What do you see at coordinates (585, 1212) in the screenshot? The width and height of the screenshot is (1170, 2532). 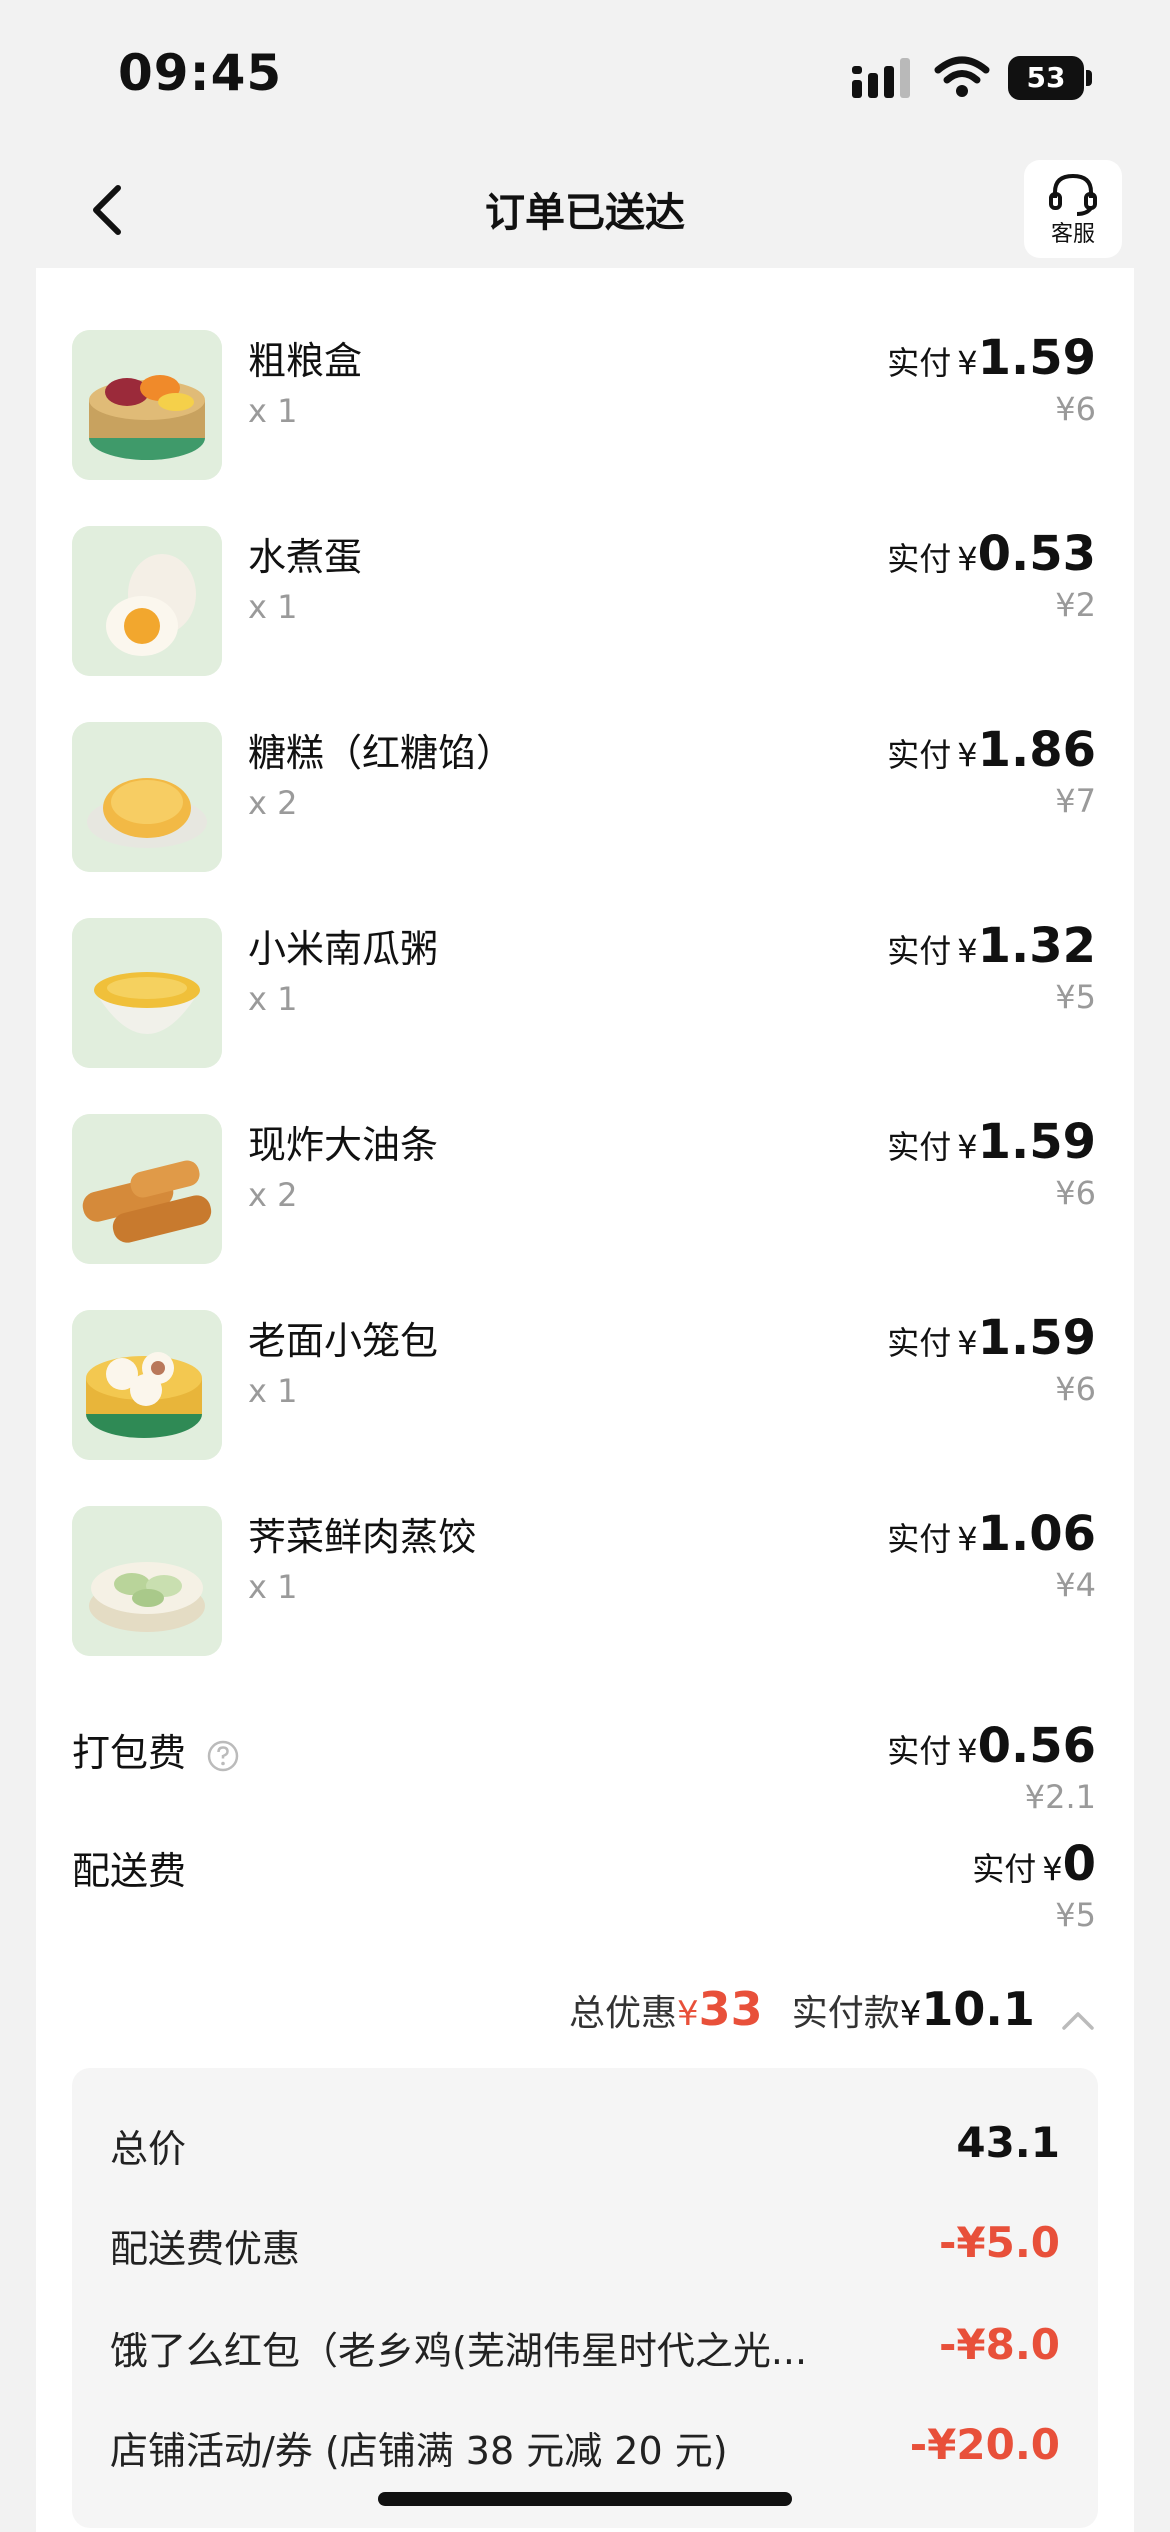 I see `list-item: 现炸大油条 x 2 实付 ¥1.59 ¥6` at bounding box center [585, 1212].